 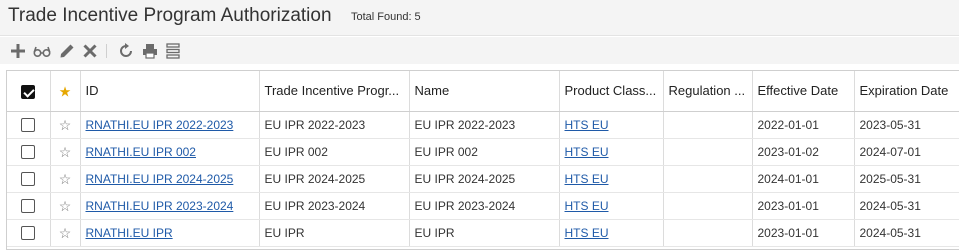 What do you see at coordinates (106, 51) in the screenshot?
I see `toolbar-separator` at bounding box center [106, 51].